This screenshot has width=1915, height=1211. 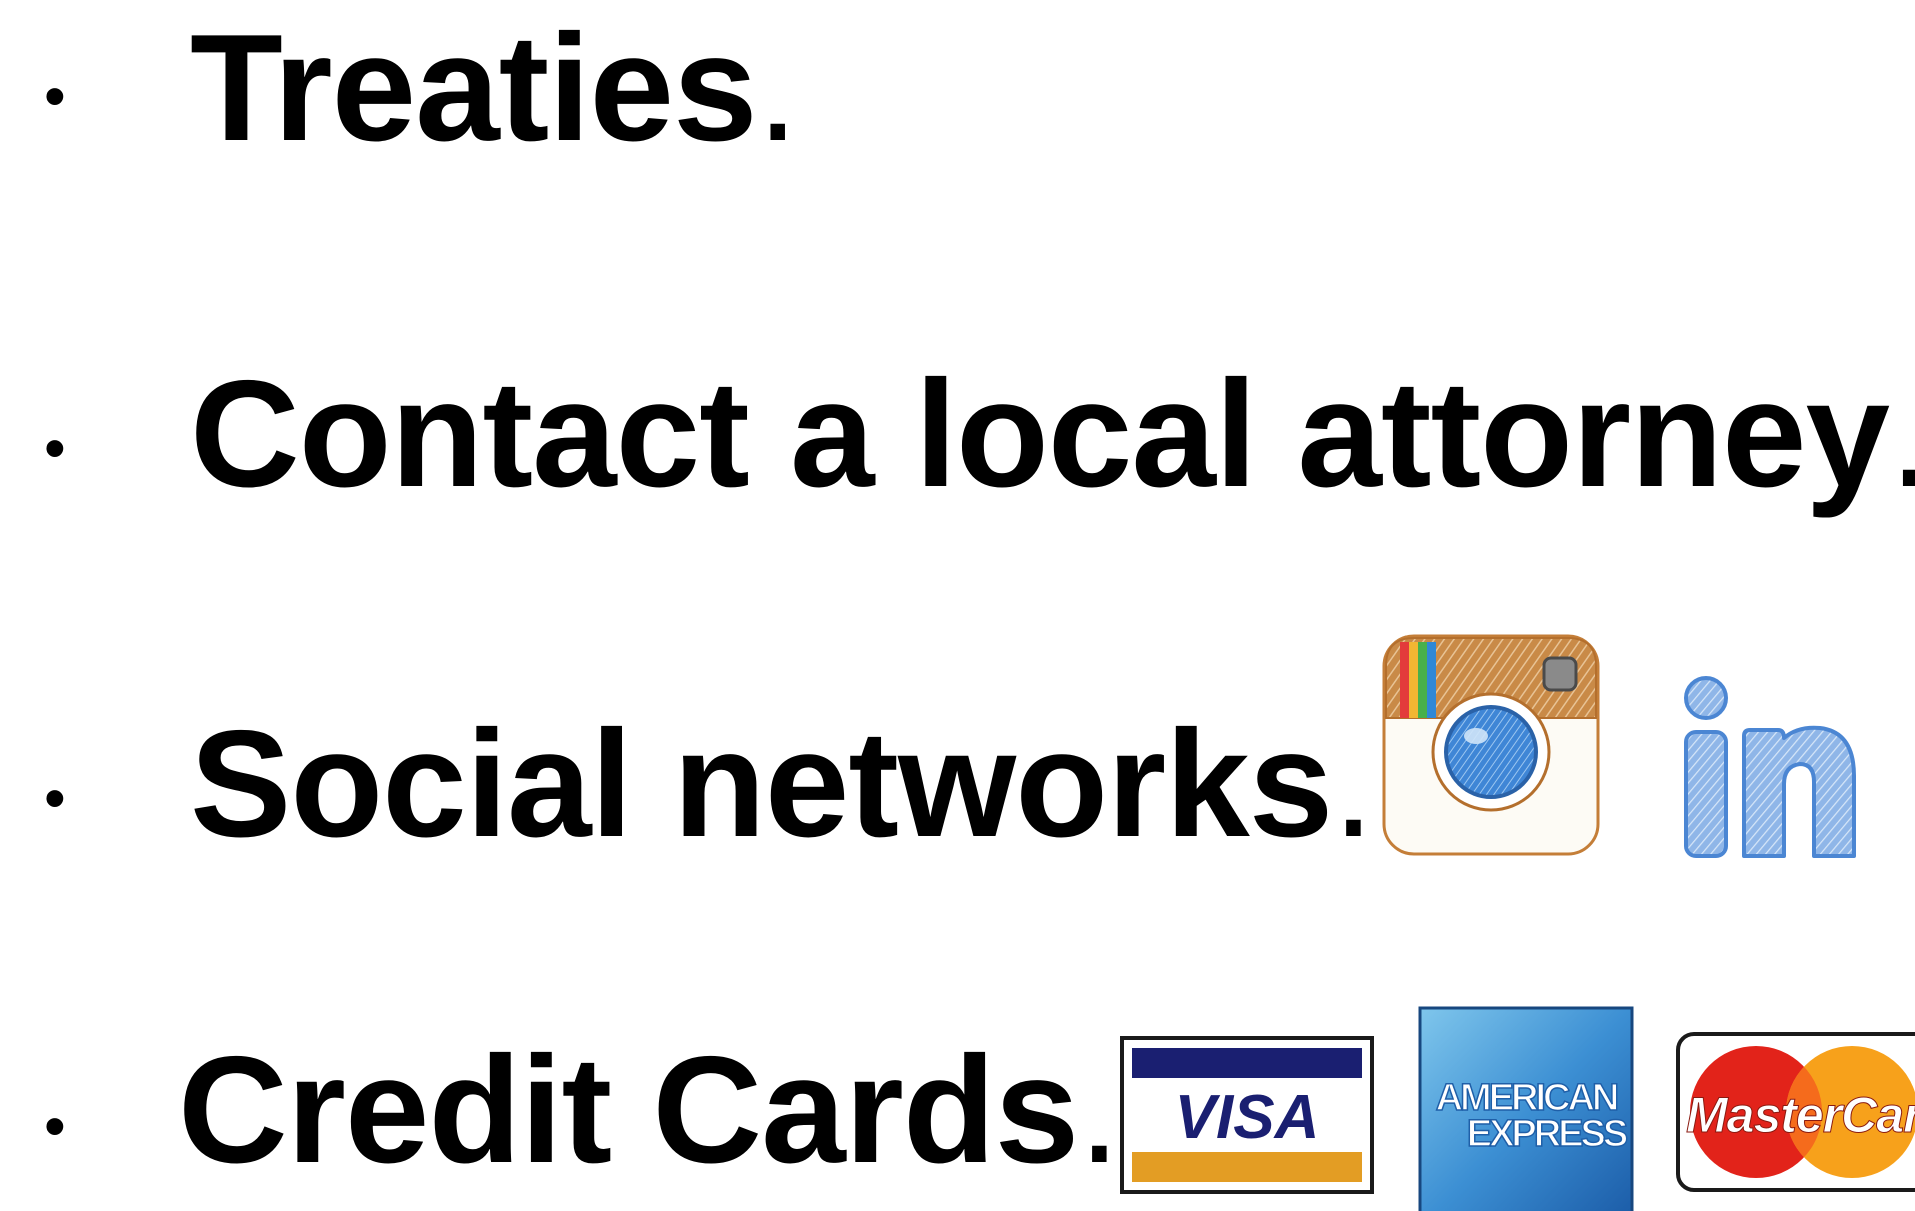 What do you see at coordinates (649, 1110) in the screenshot?
I see `bullet-text: Credit Cards.` at bounding box center [649, 1110].